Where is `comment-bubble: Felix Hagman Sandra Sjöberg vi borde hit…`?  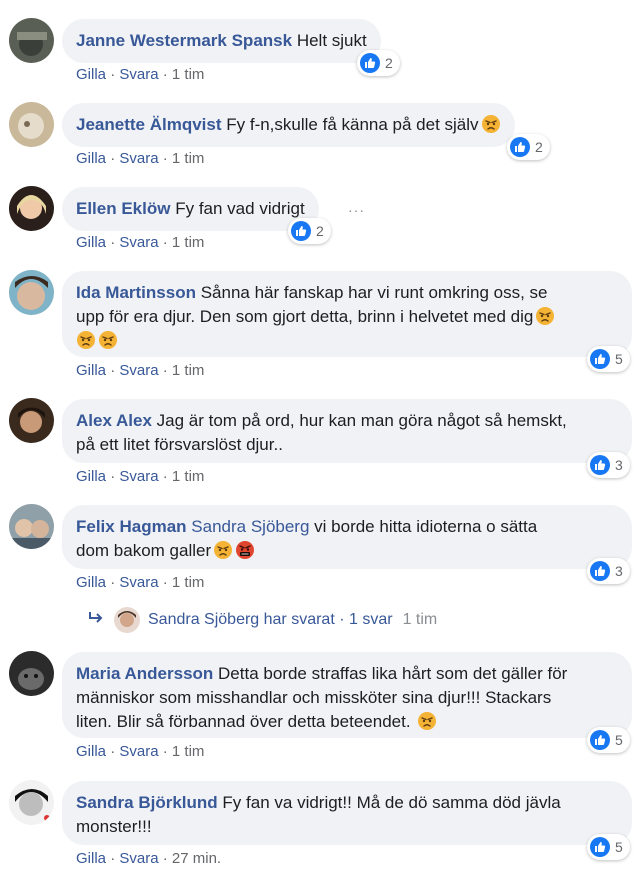
comment-bubble: Felix Hagman Sandra Sjöberg vi borde hit… is located at coordinates (347, 537).